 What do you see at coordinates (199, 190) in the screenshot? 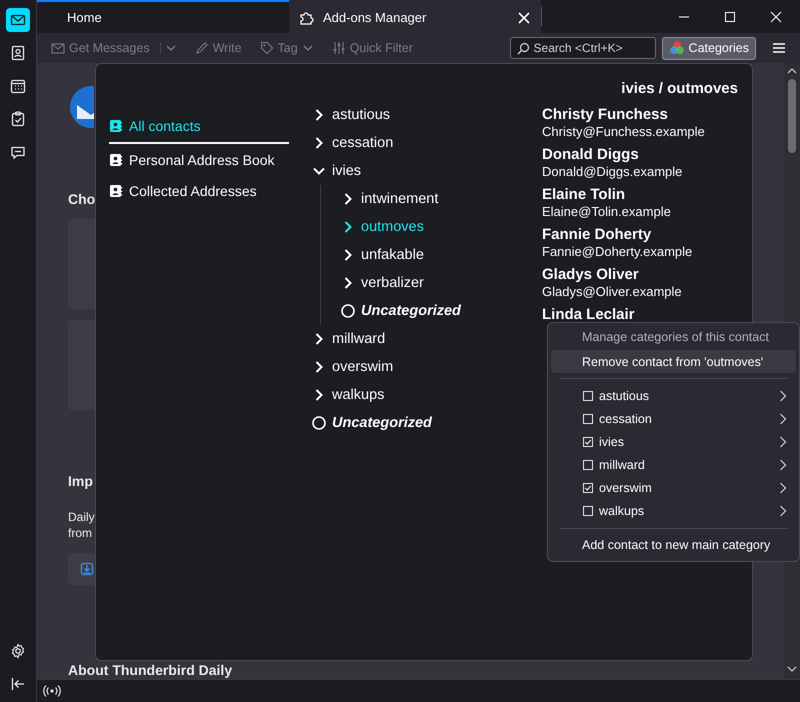
I see `address-book-item: Collected Addresses` at bounding box center [199, 190].